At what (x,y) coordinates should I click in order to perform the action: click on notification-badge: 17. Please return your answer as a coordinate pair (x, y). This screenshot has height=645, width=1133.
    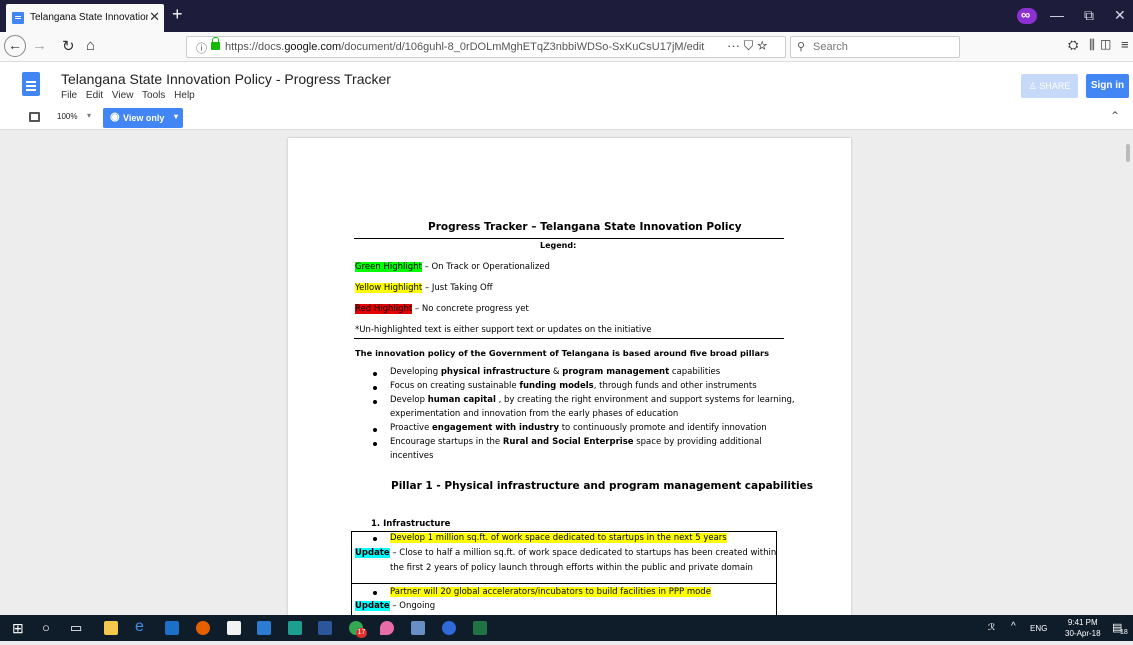
    Looking at the image, I should click on (361, 633).